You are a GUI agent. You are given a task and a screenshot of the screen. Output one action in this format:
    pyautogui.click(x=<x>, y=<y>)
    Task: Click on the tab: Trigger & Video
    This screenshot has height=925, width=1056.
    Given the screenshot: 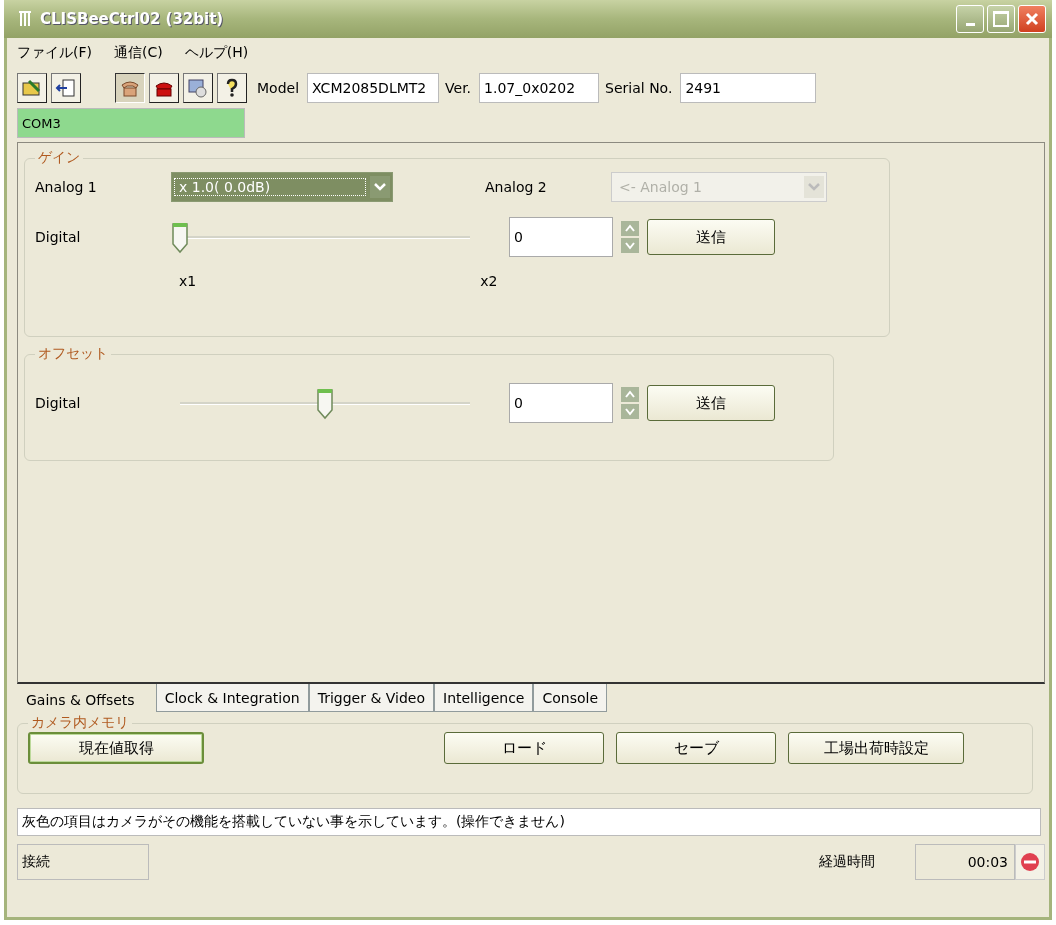 What is the action you would take?
    pyautogui.click(x=371, y=698)
    